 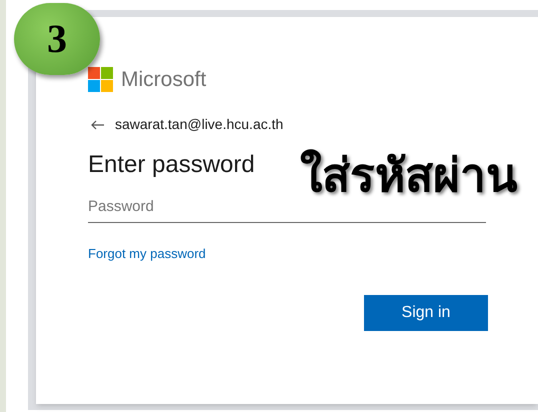 What do you see at coordinates (163, 79) in the screenshot?
I see `brand-name: Microsoft` at bounding box center [163, 79].